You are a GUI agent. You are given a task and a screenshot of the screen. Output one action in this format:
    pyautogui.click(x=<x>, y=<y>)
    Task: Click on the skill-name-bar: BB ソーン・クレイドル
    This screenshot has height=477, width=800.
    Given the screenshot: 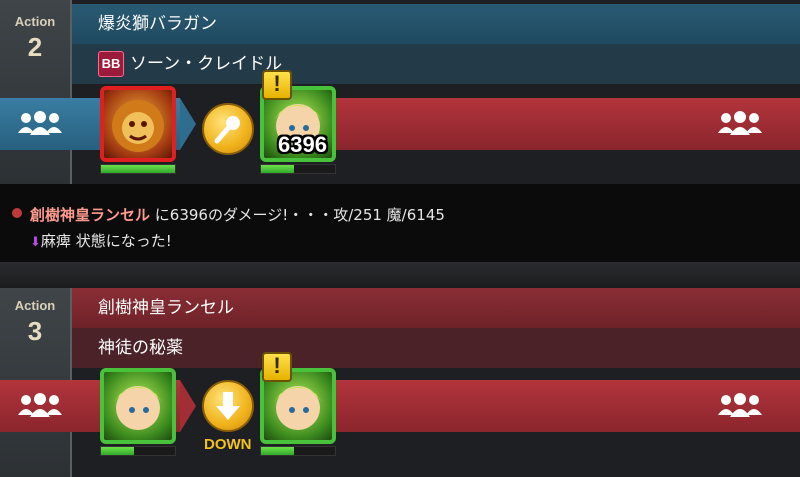 What is the action you would take?
    pyautogui.click(x=436, y=64)
    